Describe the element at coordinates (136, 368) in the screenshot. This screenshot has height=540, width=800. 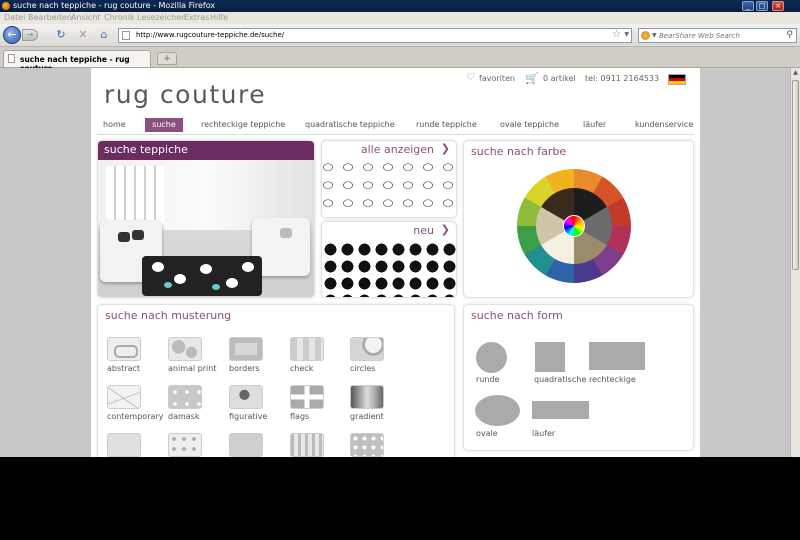
I see `pattern-label: abstract` at that location.